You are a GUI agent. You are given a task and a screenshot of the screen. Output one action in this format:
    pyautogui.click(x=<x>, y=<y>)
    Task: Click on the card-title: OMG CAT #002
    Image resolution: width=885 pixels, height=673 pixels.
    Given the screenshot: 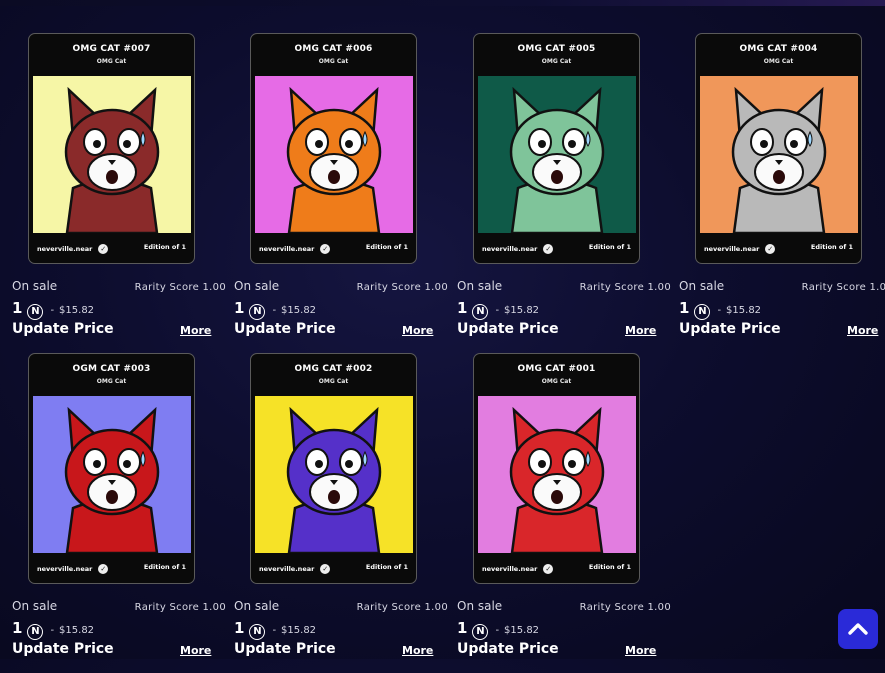 What is the action you would take?
    pyautogui.click(x=333, y=369)
    